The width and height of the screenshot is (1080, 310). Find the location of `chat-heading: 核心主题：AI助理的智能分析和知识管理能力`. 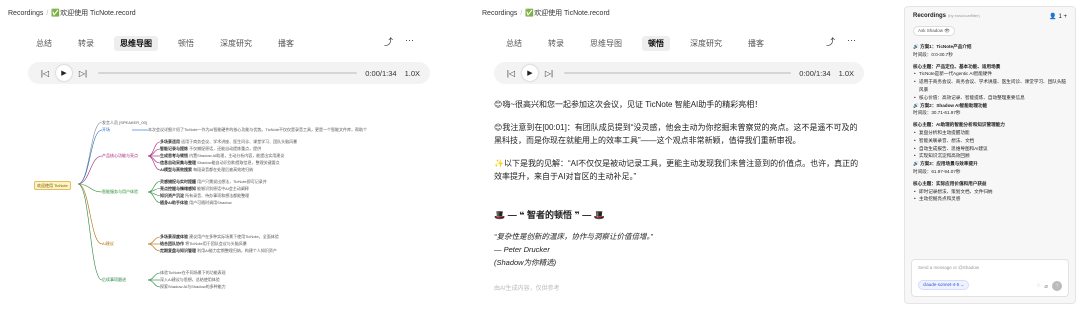

chat-heading: 核心主题：AI助理的智能分析和知识管理能力 is located at coordinates (959, 125).